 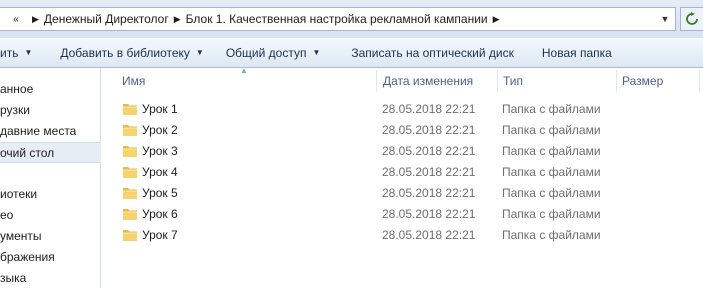 I want to click on nav-item-favorites: анное, so click(x=50, y=89).